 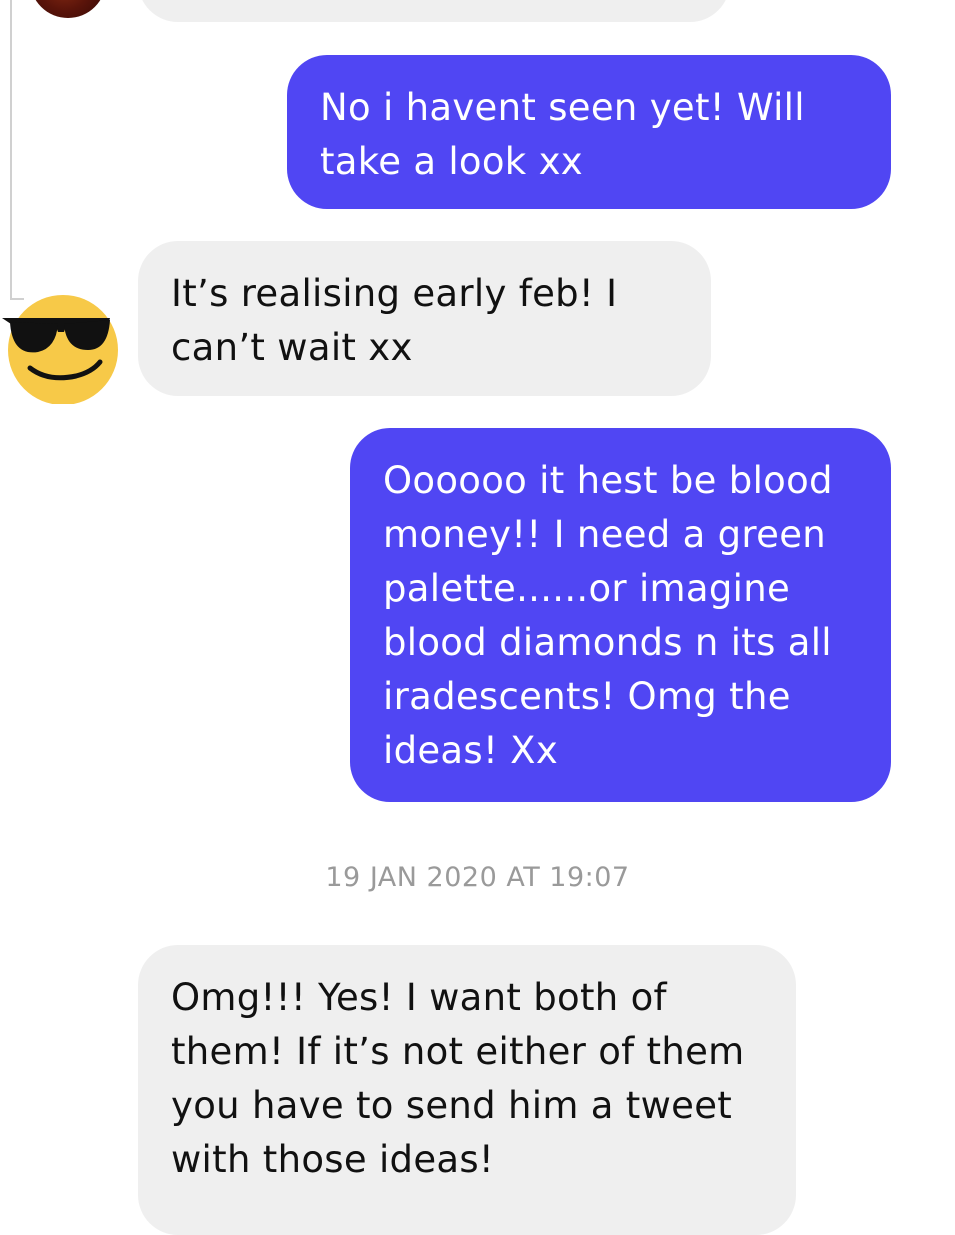 I want to click on thread-line, so click(x=11, y=150).